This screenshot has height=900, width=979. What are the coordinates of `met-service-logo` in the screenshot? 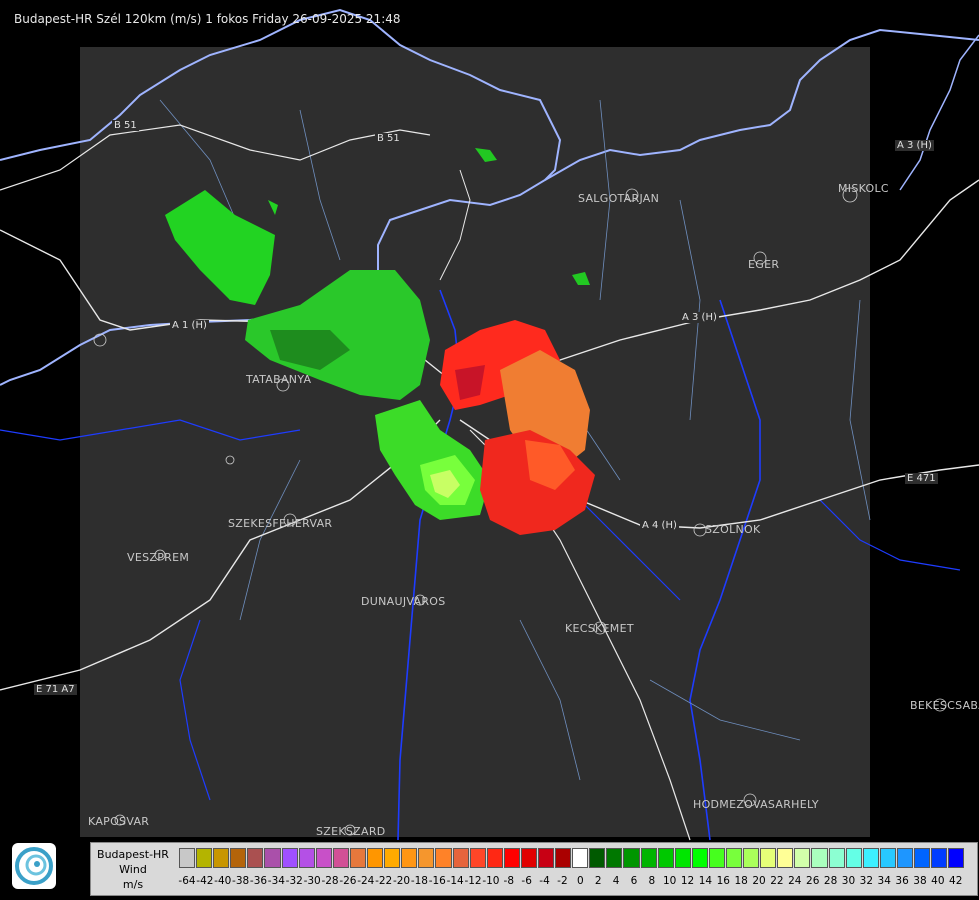 It's located at (34, 866).